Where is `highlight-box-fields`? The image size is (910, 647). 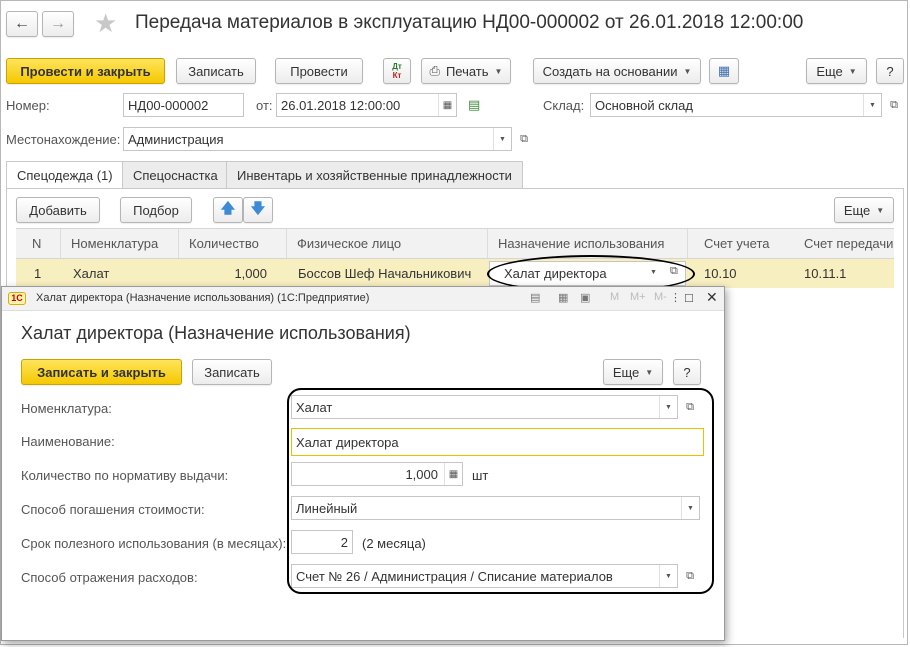
highlight-box-fields is located at coordinates (500, 491).